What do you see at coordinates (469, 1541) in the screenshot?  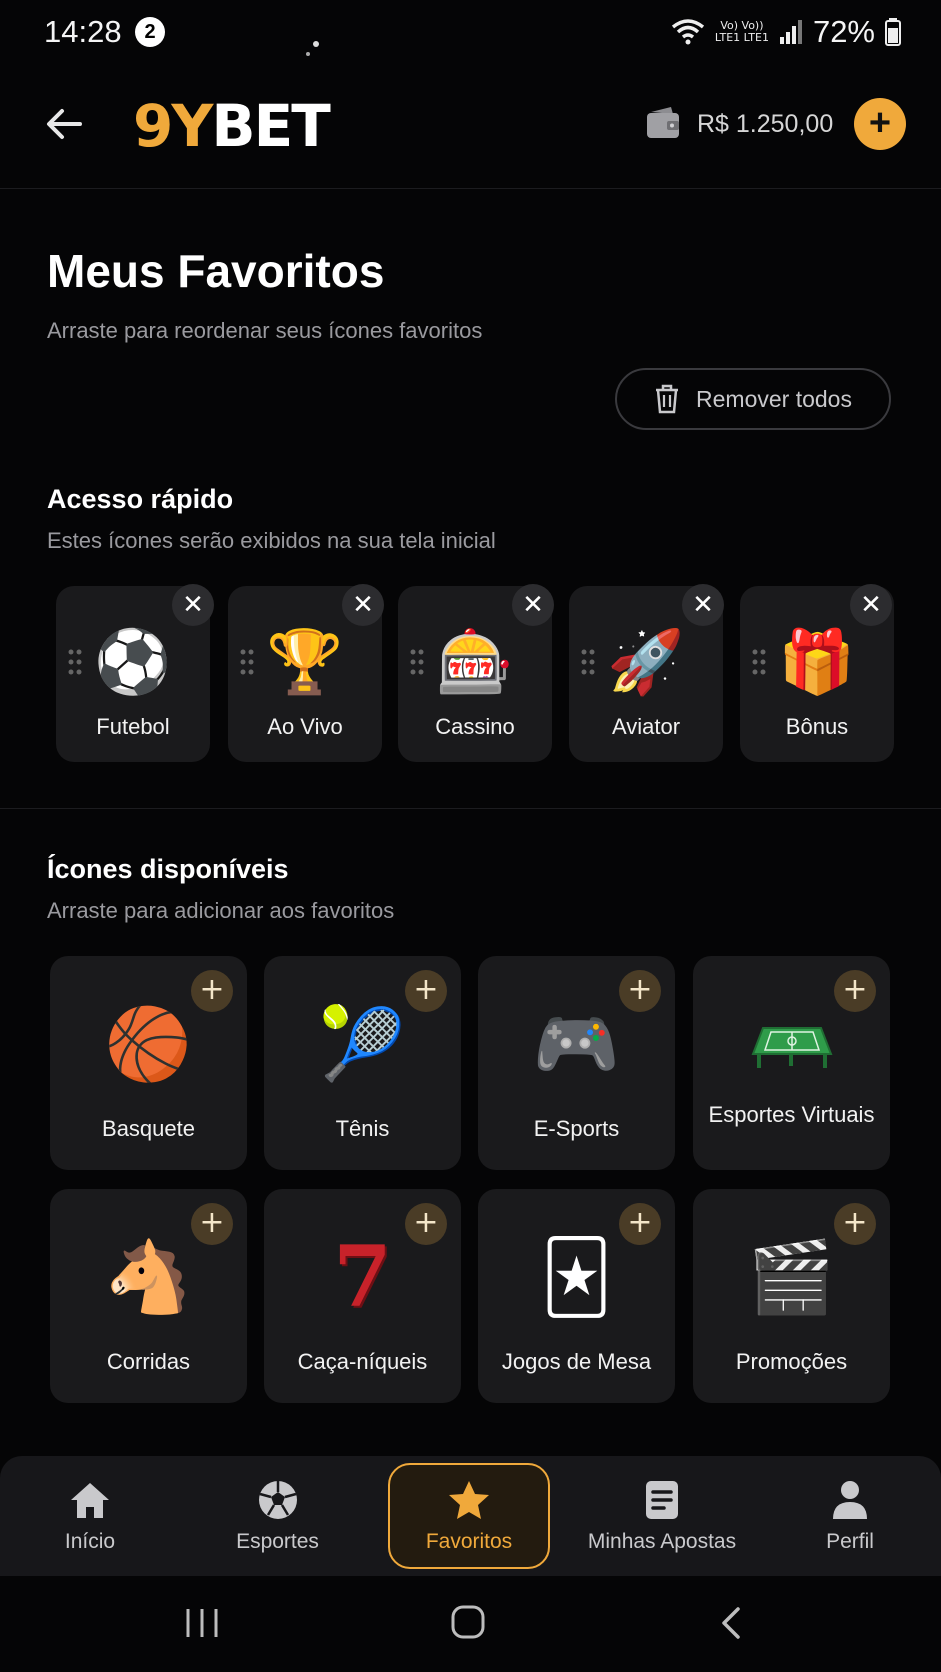 I see `nav-label: Favoritos` at bounding box center [469, 1541].